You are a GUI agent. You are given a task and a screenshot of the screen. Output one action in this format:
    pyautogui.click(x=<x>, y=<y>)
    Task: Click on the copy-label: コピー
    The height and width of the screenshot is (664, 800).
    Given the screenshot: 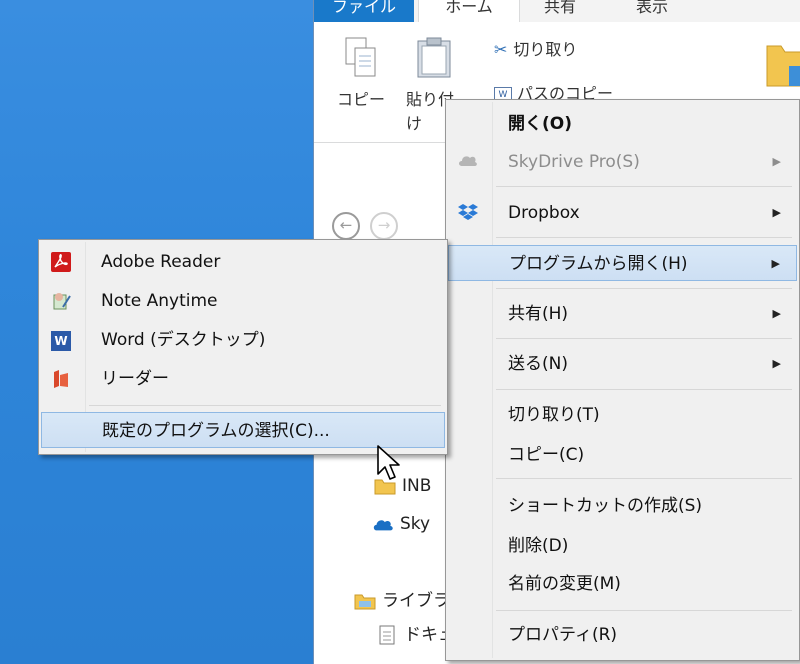 What is the action you would take?
    pyautogui.click(x=360, y=99)
    